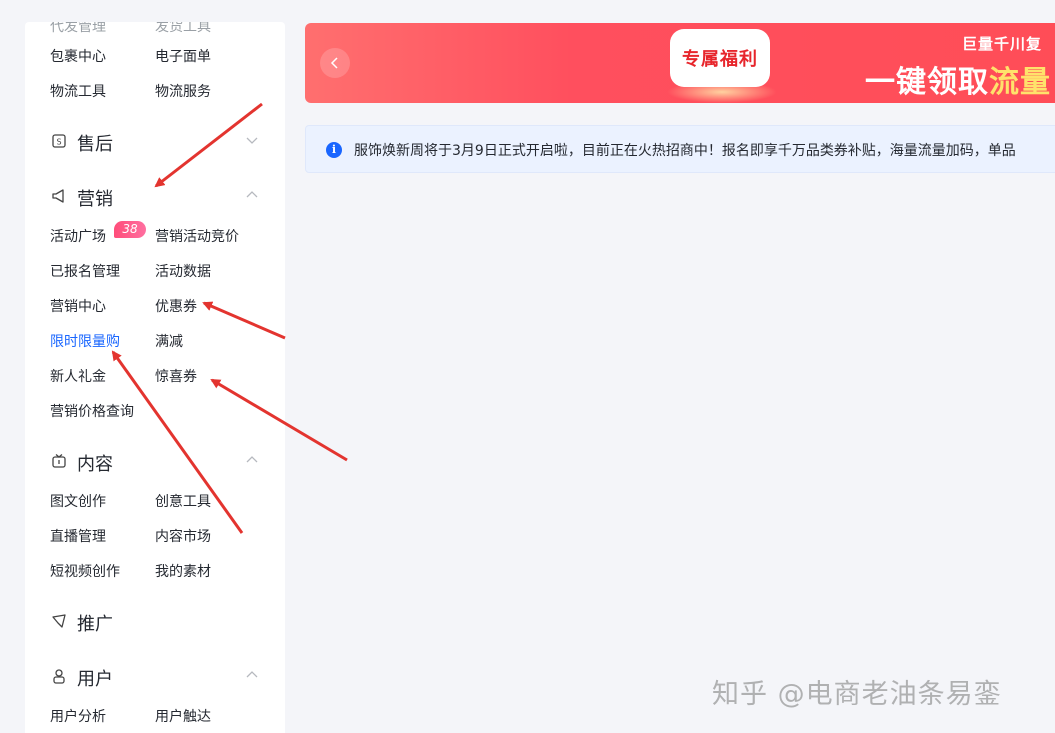 Image resolution: width=1055 pixels, height=733 pixels. I want to click on user-icon, so click(59, 676).